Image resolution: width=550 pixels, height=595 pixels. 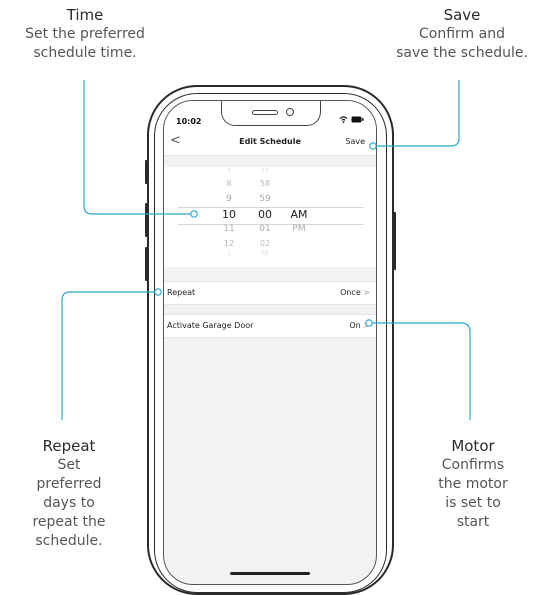 I want to click on motor-connector-dot, so click(x=369, y=323).